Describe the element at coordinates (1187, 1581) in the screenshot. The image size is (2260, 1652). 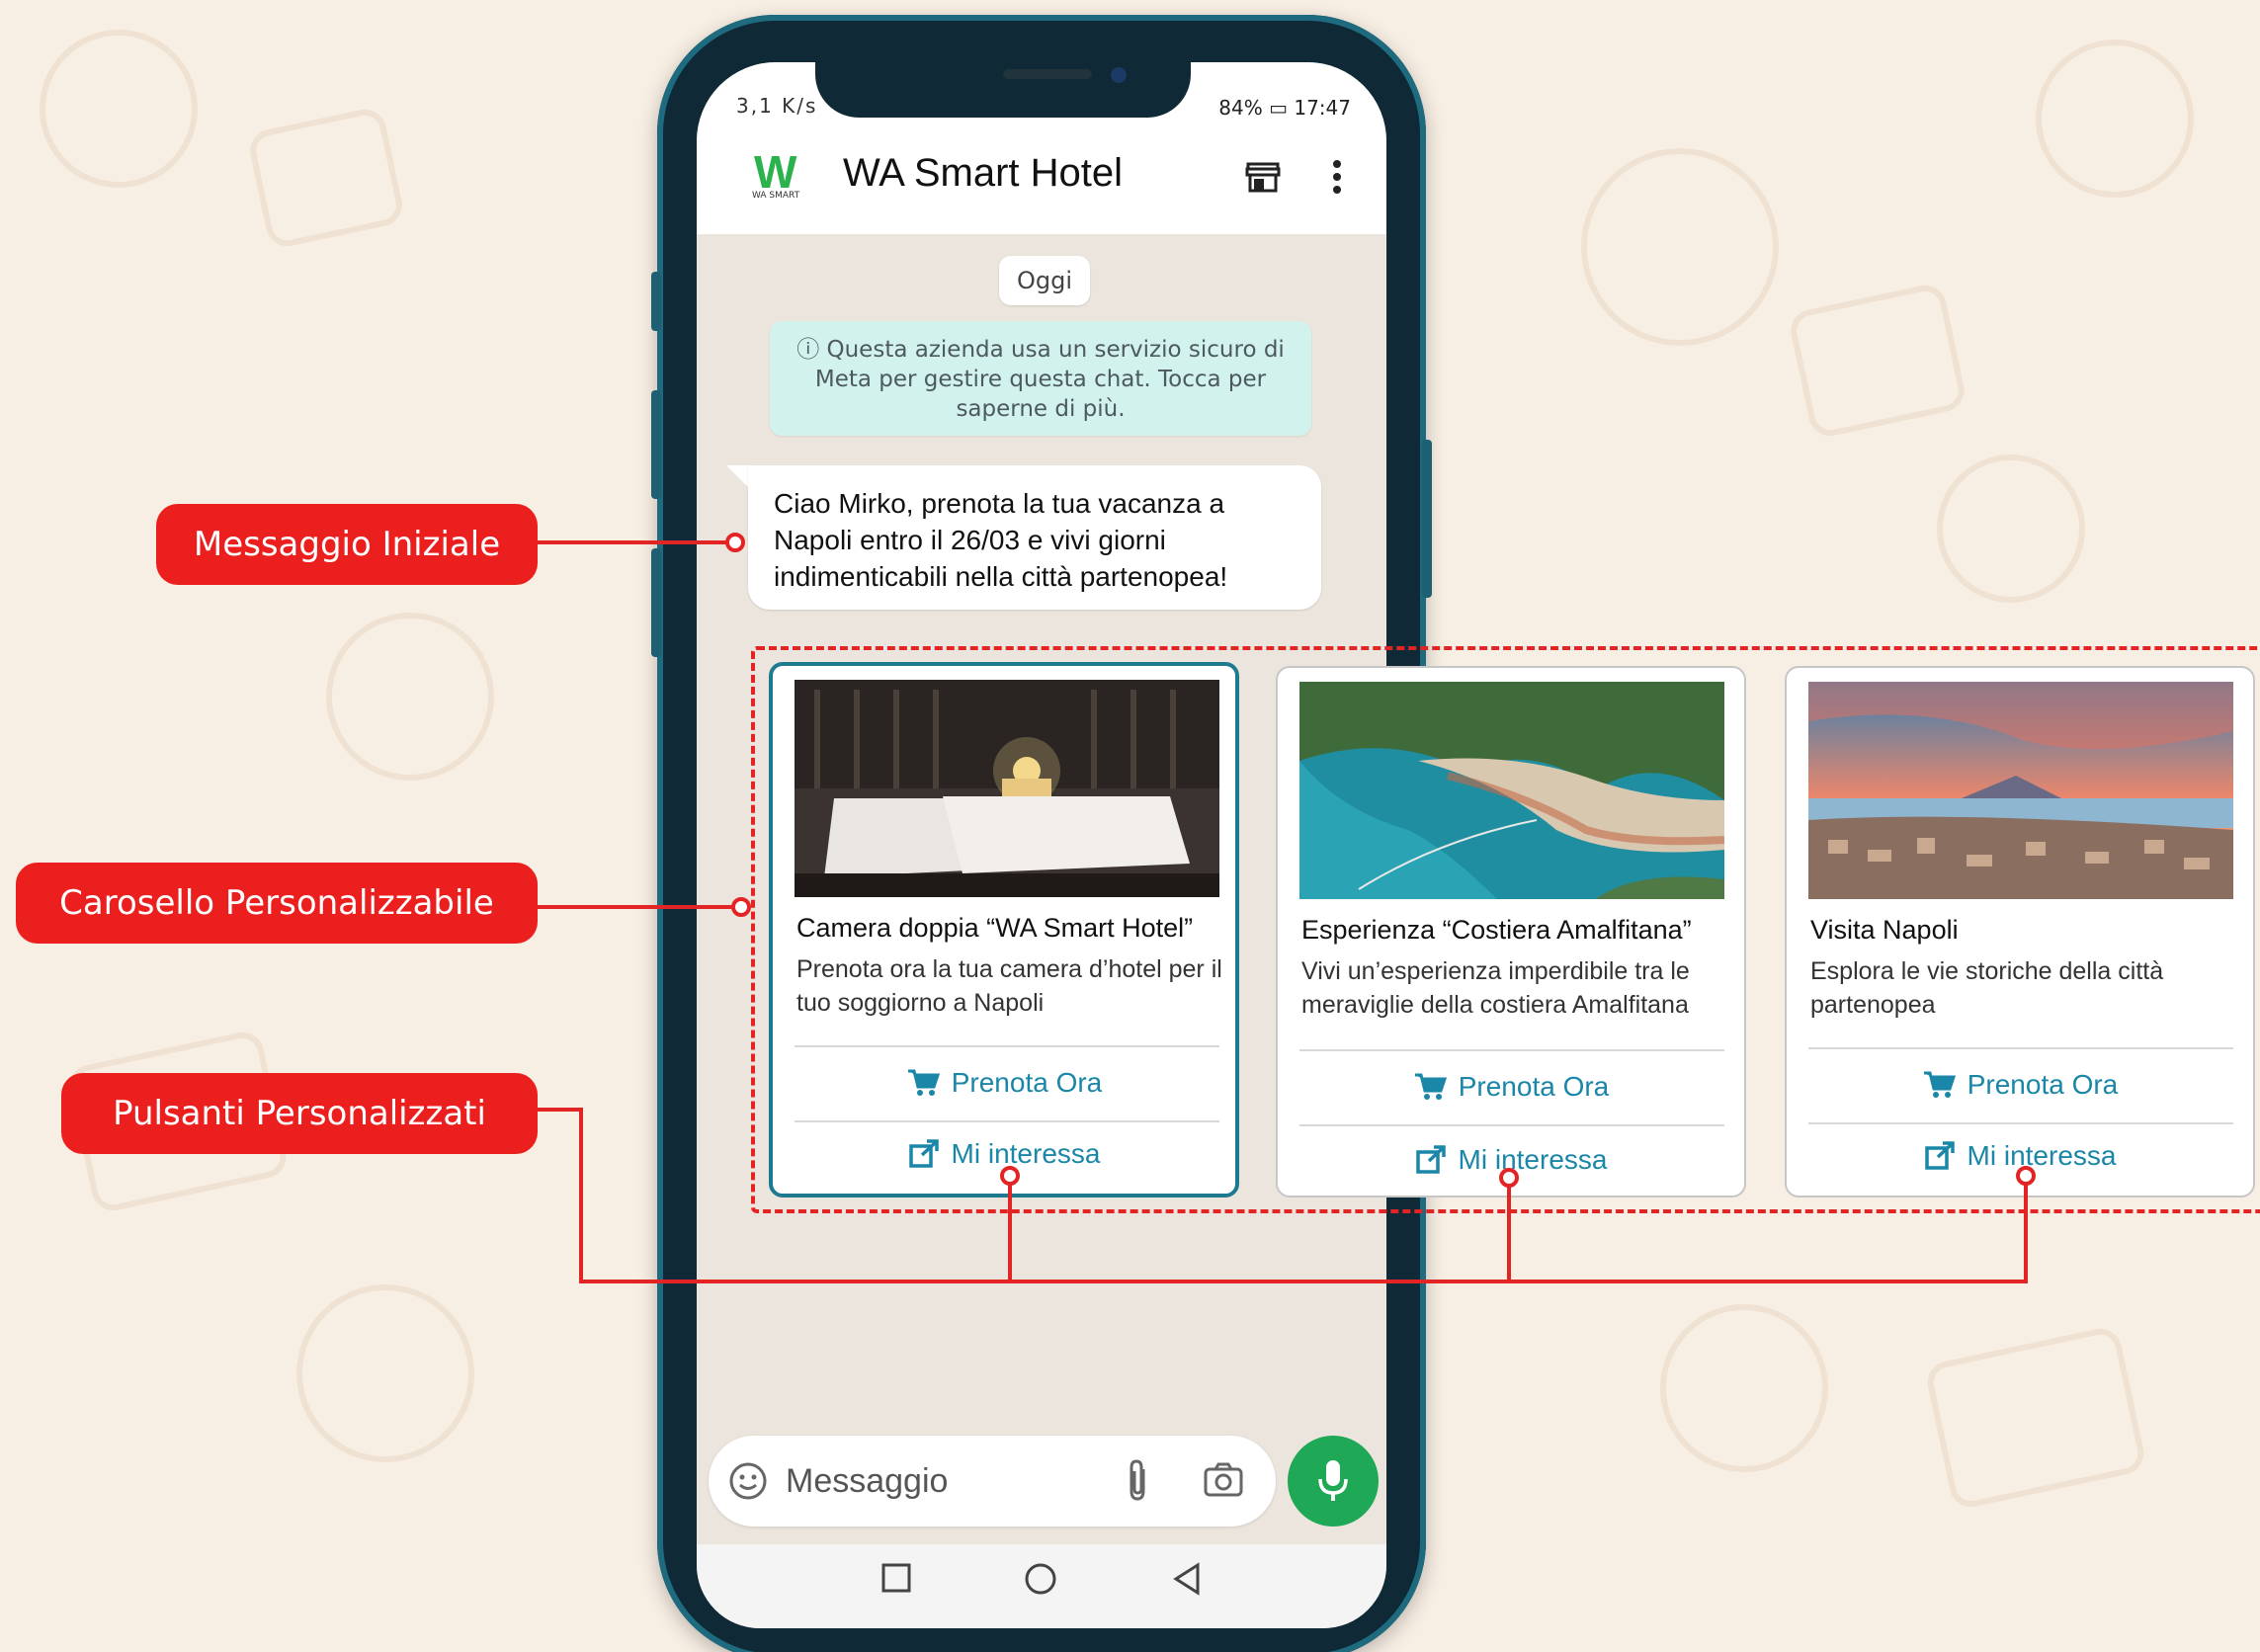
I see `back-icon` at that location.